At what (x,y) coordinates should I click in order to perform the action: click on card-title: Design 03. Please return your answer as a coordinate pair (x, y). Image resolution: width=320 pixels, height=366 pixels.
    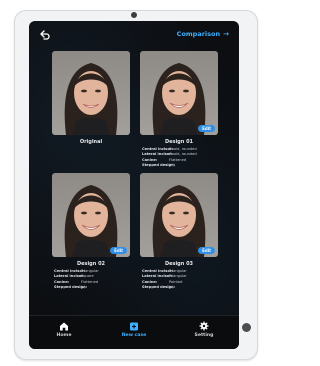
    Looking at the image, I should click on (179, 264).